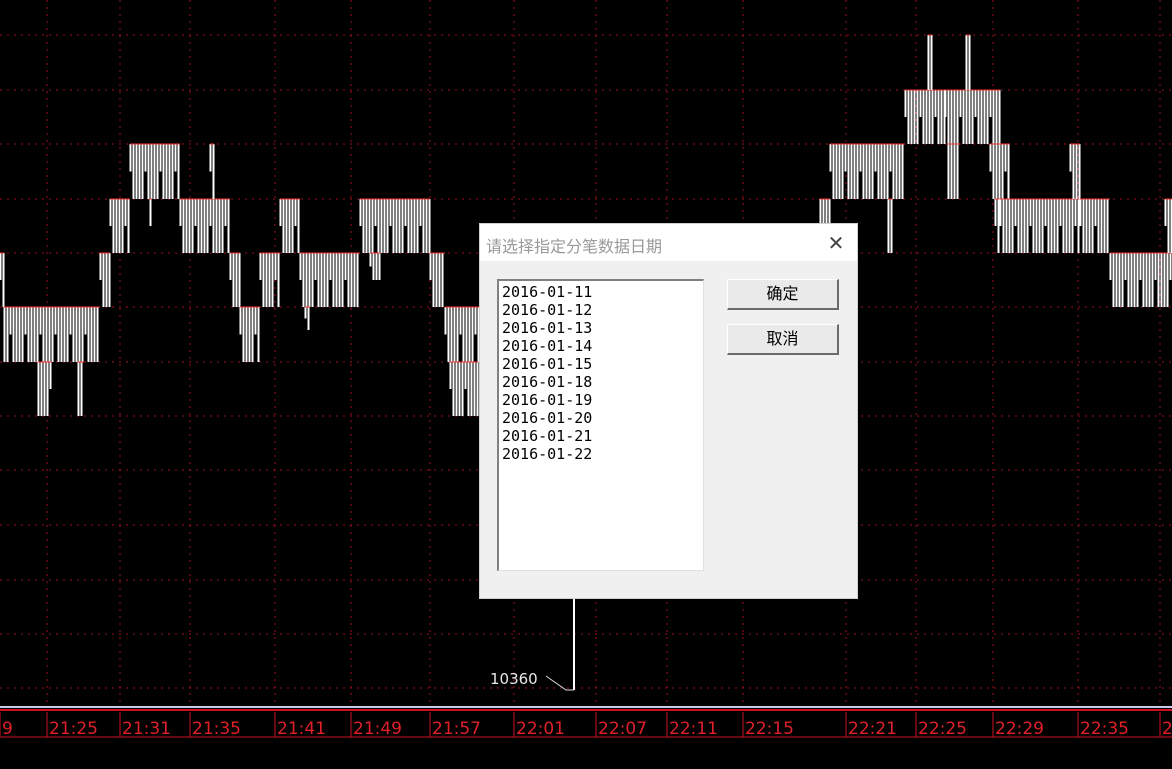 The image size is (1172, 769). I want to click on date-list-item: 2016-01-19, so click(601, 400).